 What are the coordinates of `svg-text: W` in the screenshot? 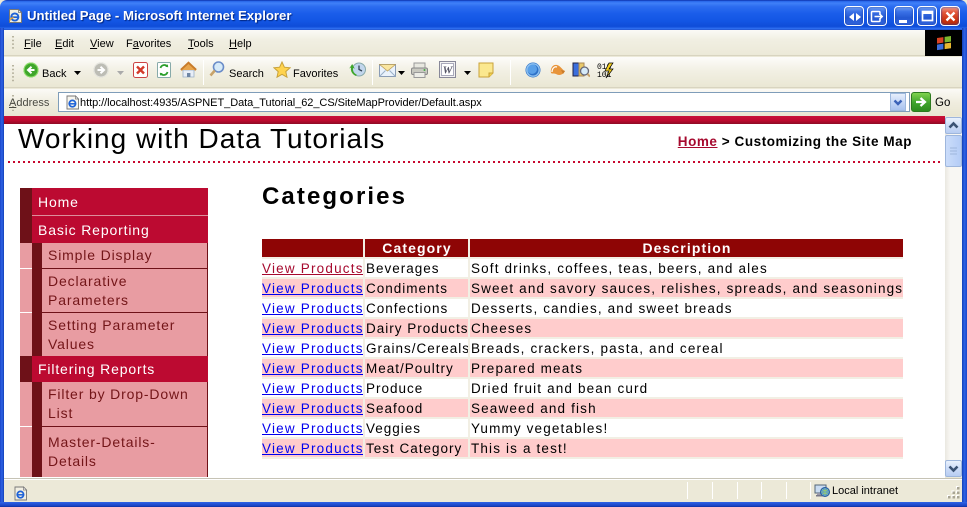 It's located at (448, 71).